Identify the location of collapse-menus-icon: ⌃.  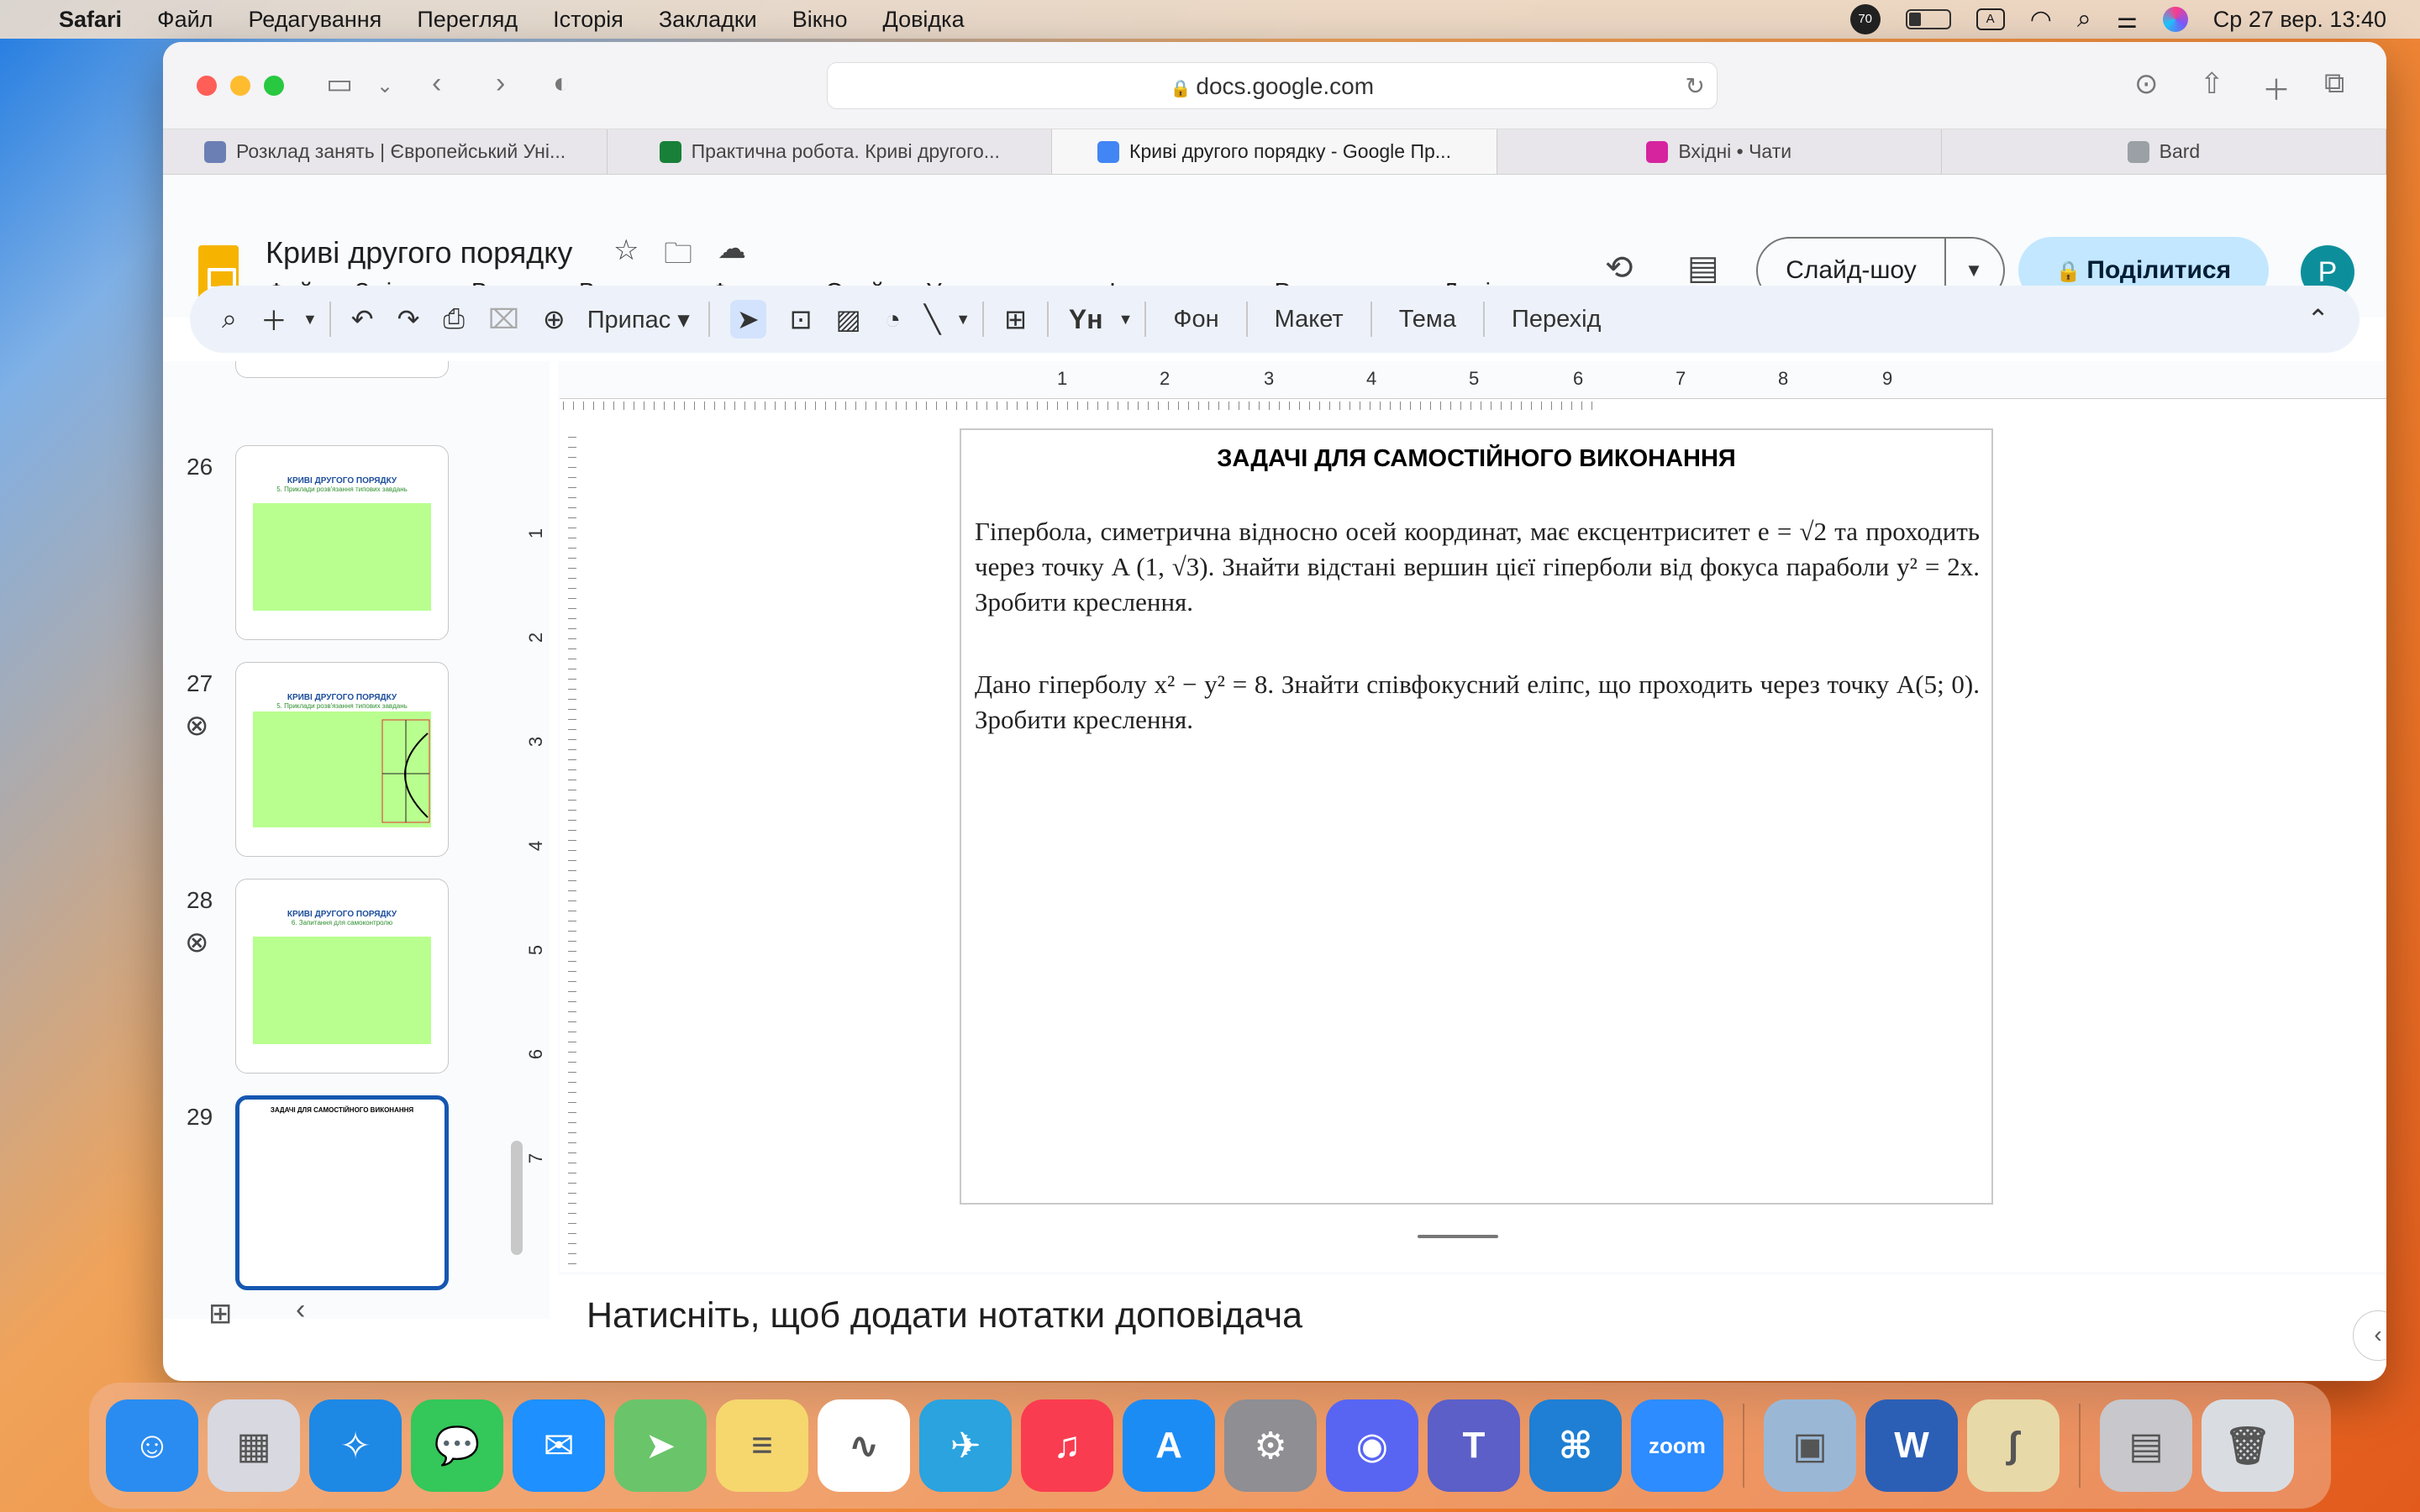
(2318, 319).